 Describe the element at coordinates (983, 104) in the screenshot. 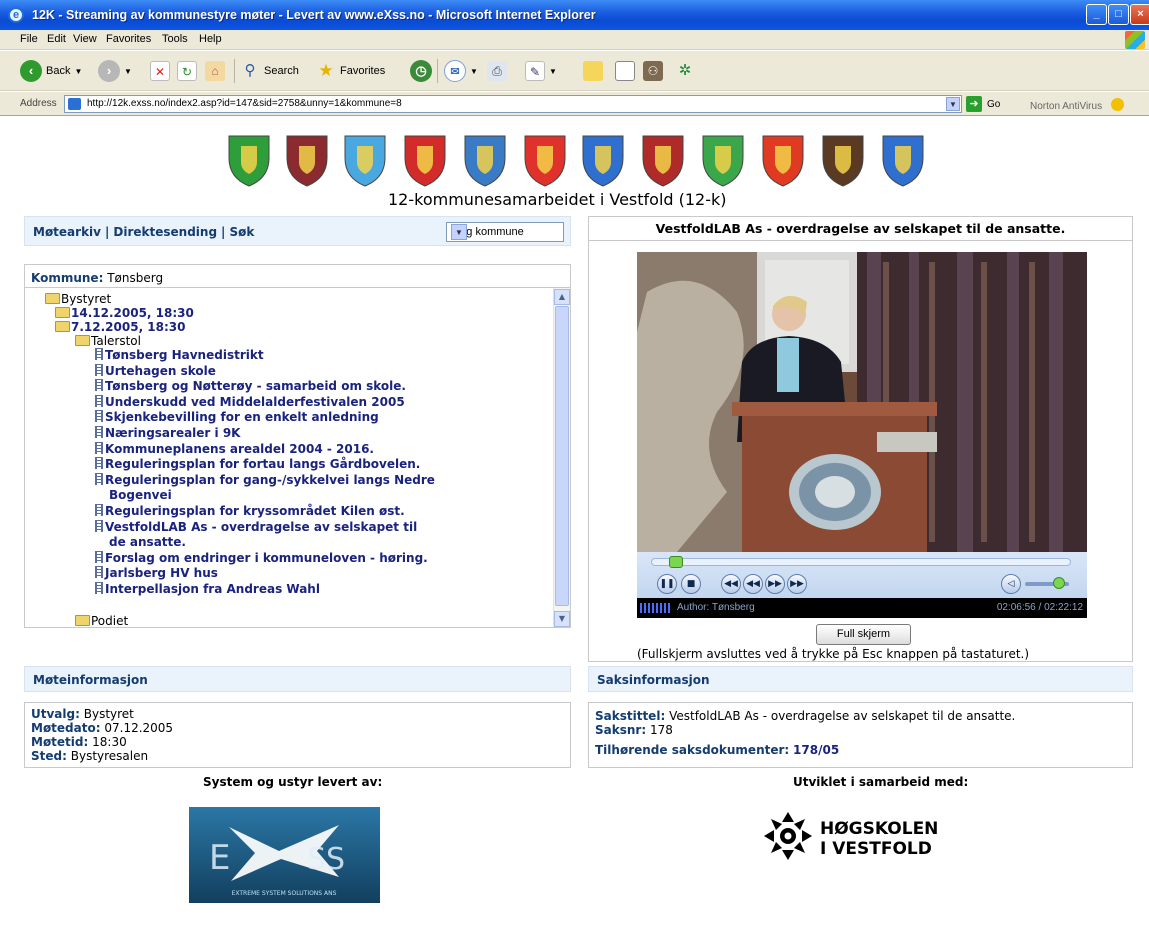

I see `go-button: ➜ Go` at that location.